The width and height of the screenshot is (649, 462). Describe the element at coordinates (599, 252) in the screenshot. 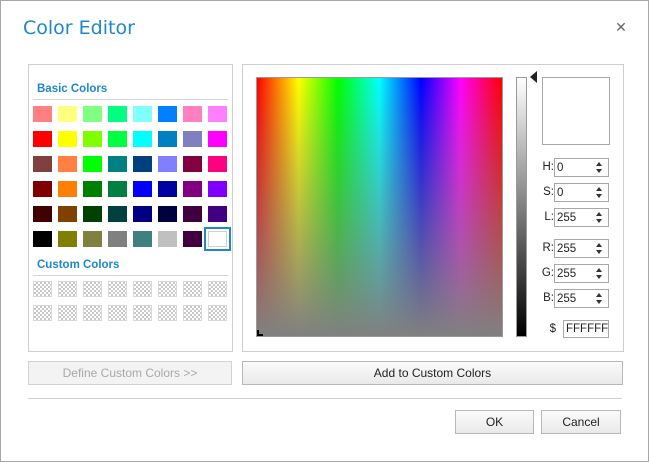

I see `r-down-icon` at that location.